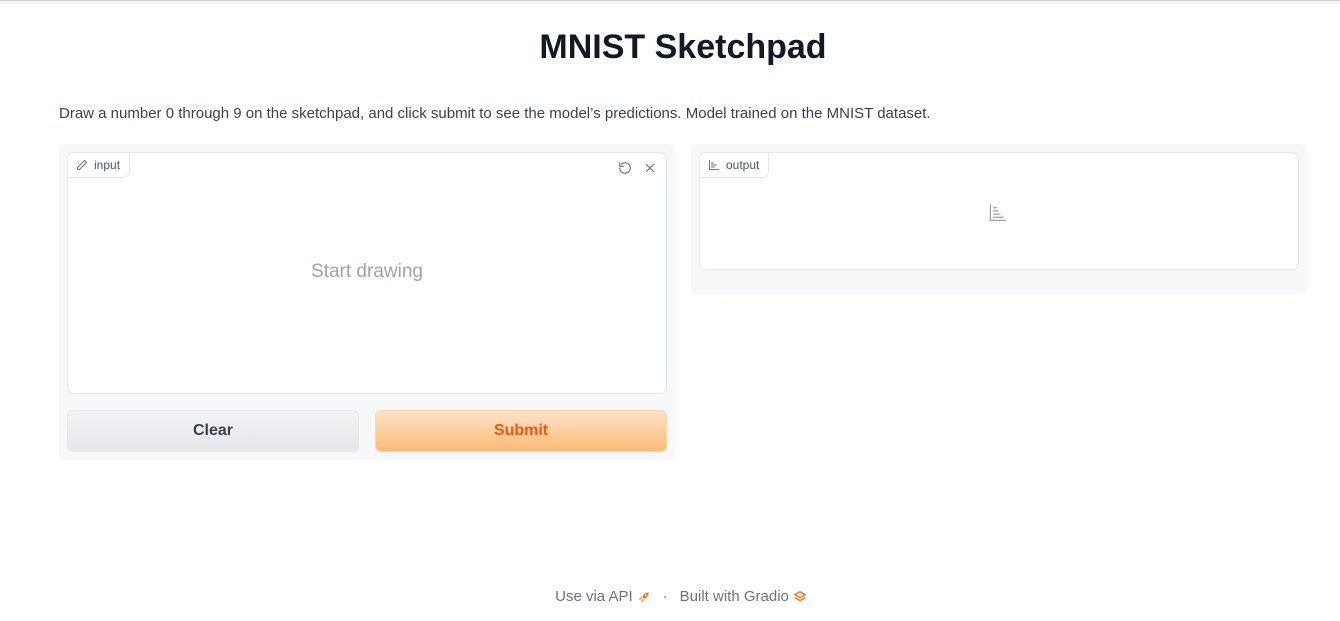 Image resolution: width=1340 pixels, height=621 pixels. What do you see at coordinates (683, 47) in the screenshot?
I see `page-title: MNIST Sketchpad` at bounding box center [683, 47].